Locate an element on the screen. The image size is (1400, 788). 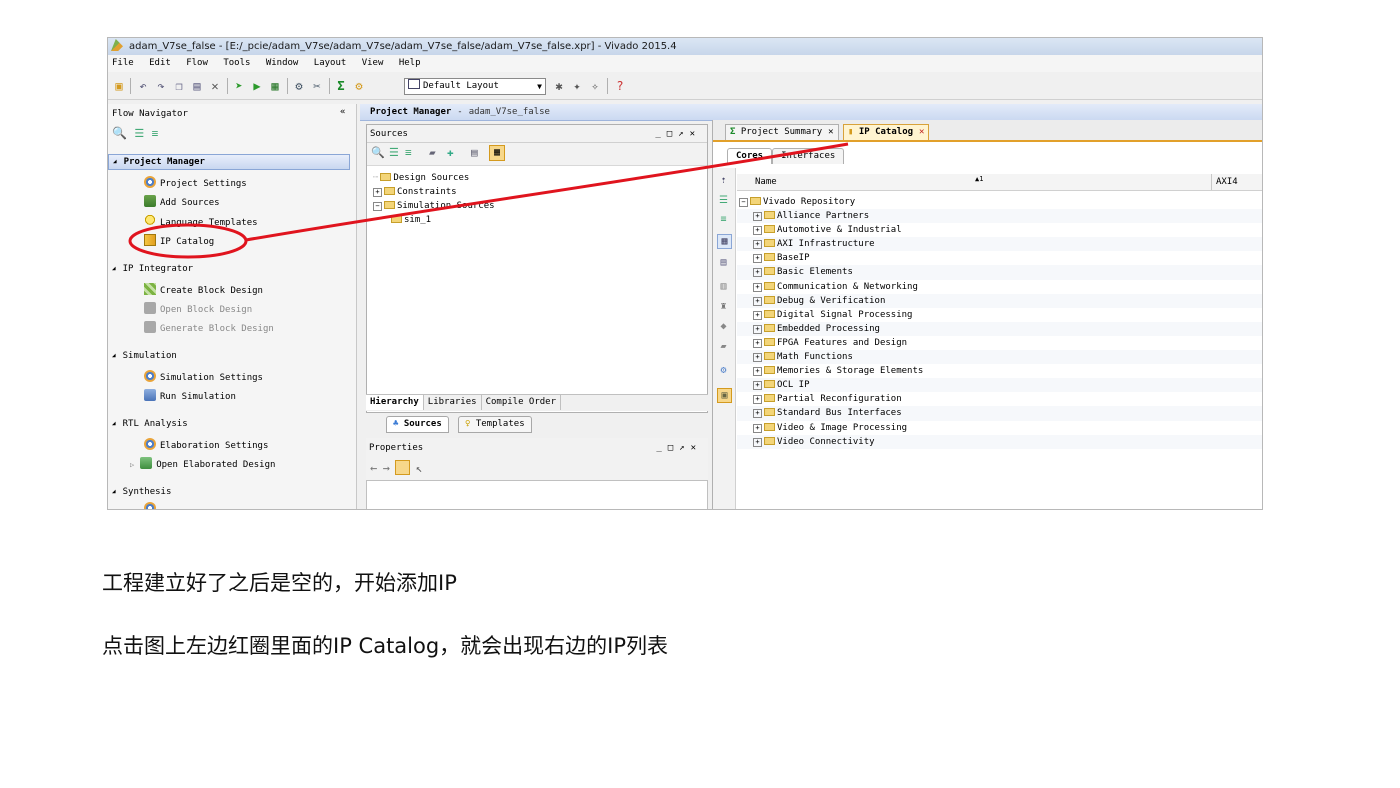
annotation-line is located at coordinates (547, 192).